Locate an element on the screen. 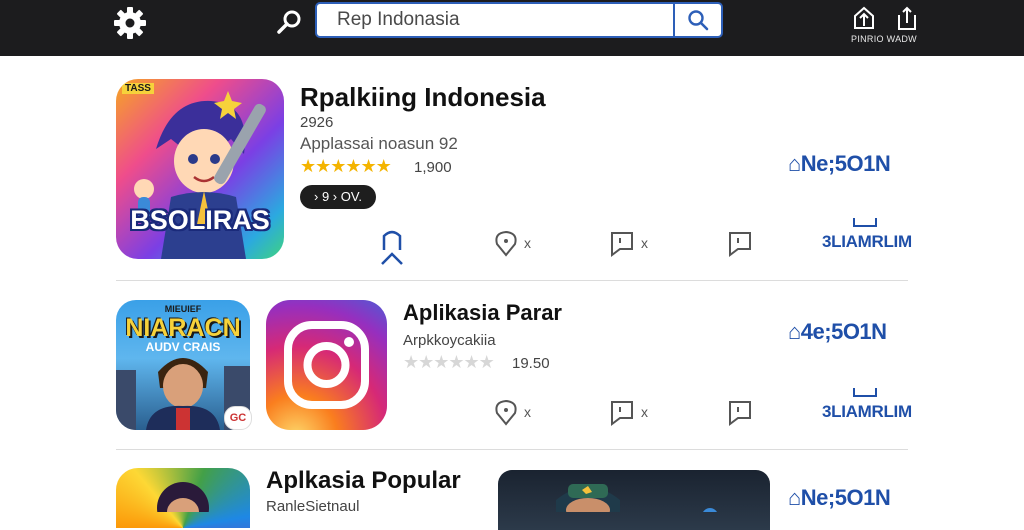 The image size is (1024, 530). camera-icon is located at coordinates (326, 365).